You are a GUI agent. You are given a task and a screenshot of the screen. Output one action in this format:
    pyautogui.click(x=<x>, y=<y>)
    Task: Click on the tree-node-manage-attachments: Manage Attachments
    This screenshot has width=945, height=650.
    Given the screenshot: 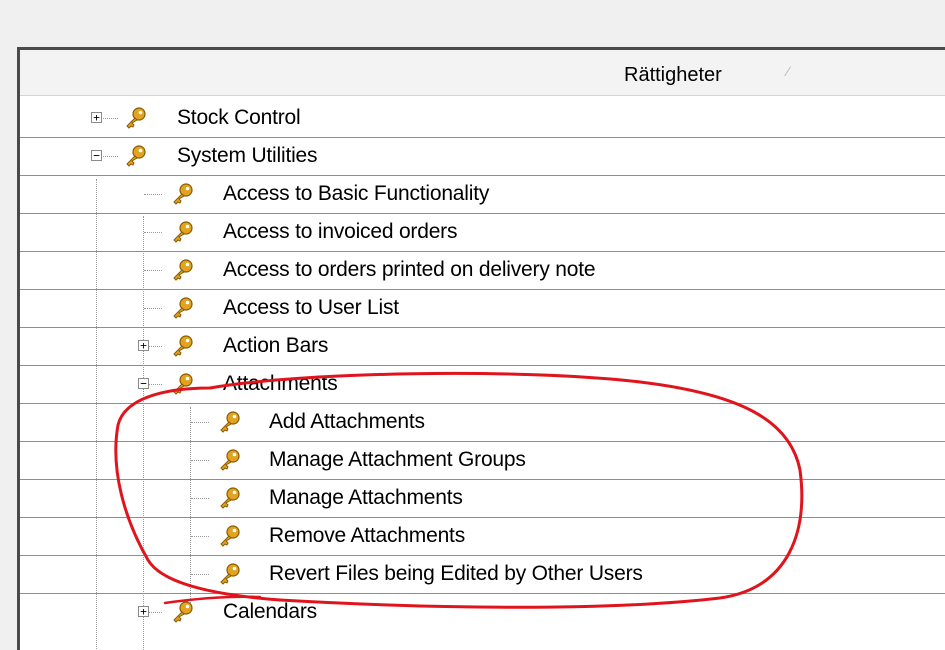 What is the action you would take?
    pyautogui.click(x=482, y=499)
    